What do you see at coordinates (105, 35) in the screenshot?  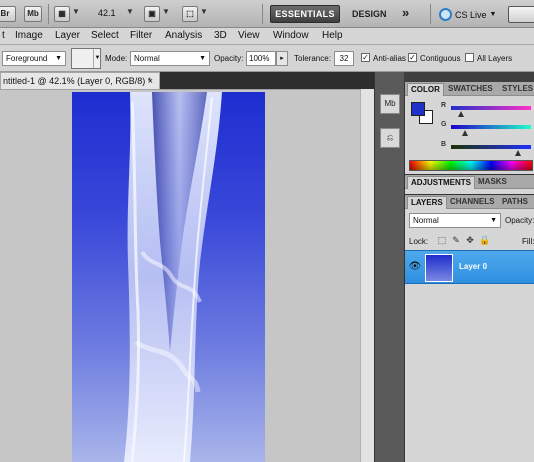 I see `menu-select: Select` at bounding box center [105, 35].